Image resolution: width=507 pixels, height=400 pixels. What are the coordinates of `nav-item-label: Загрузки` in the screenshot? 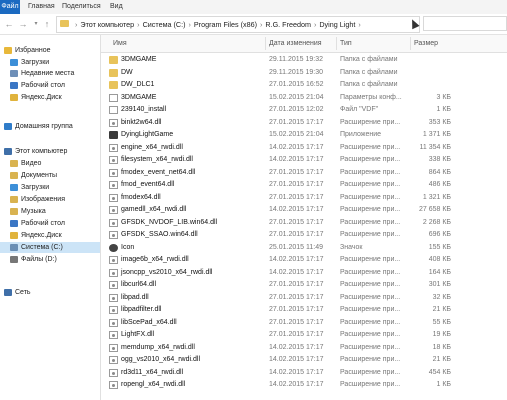 It's located at (35, 187).